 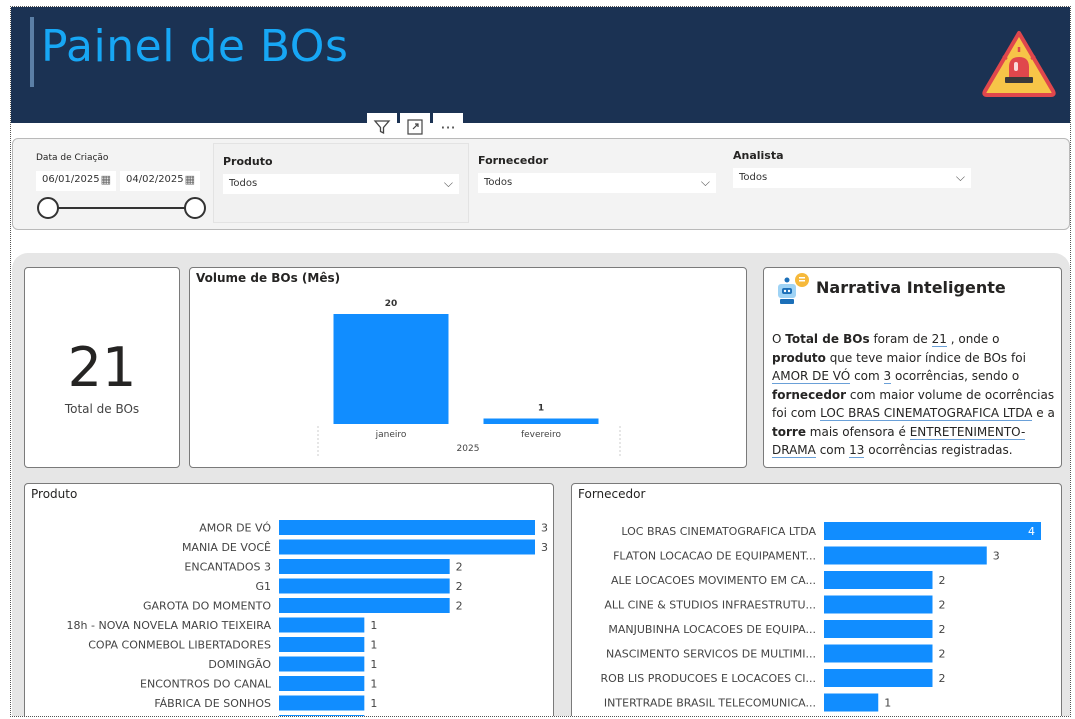 I want to click on category-label: FÁBRICA DE SONHOS, so click(x=212, y=703).